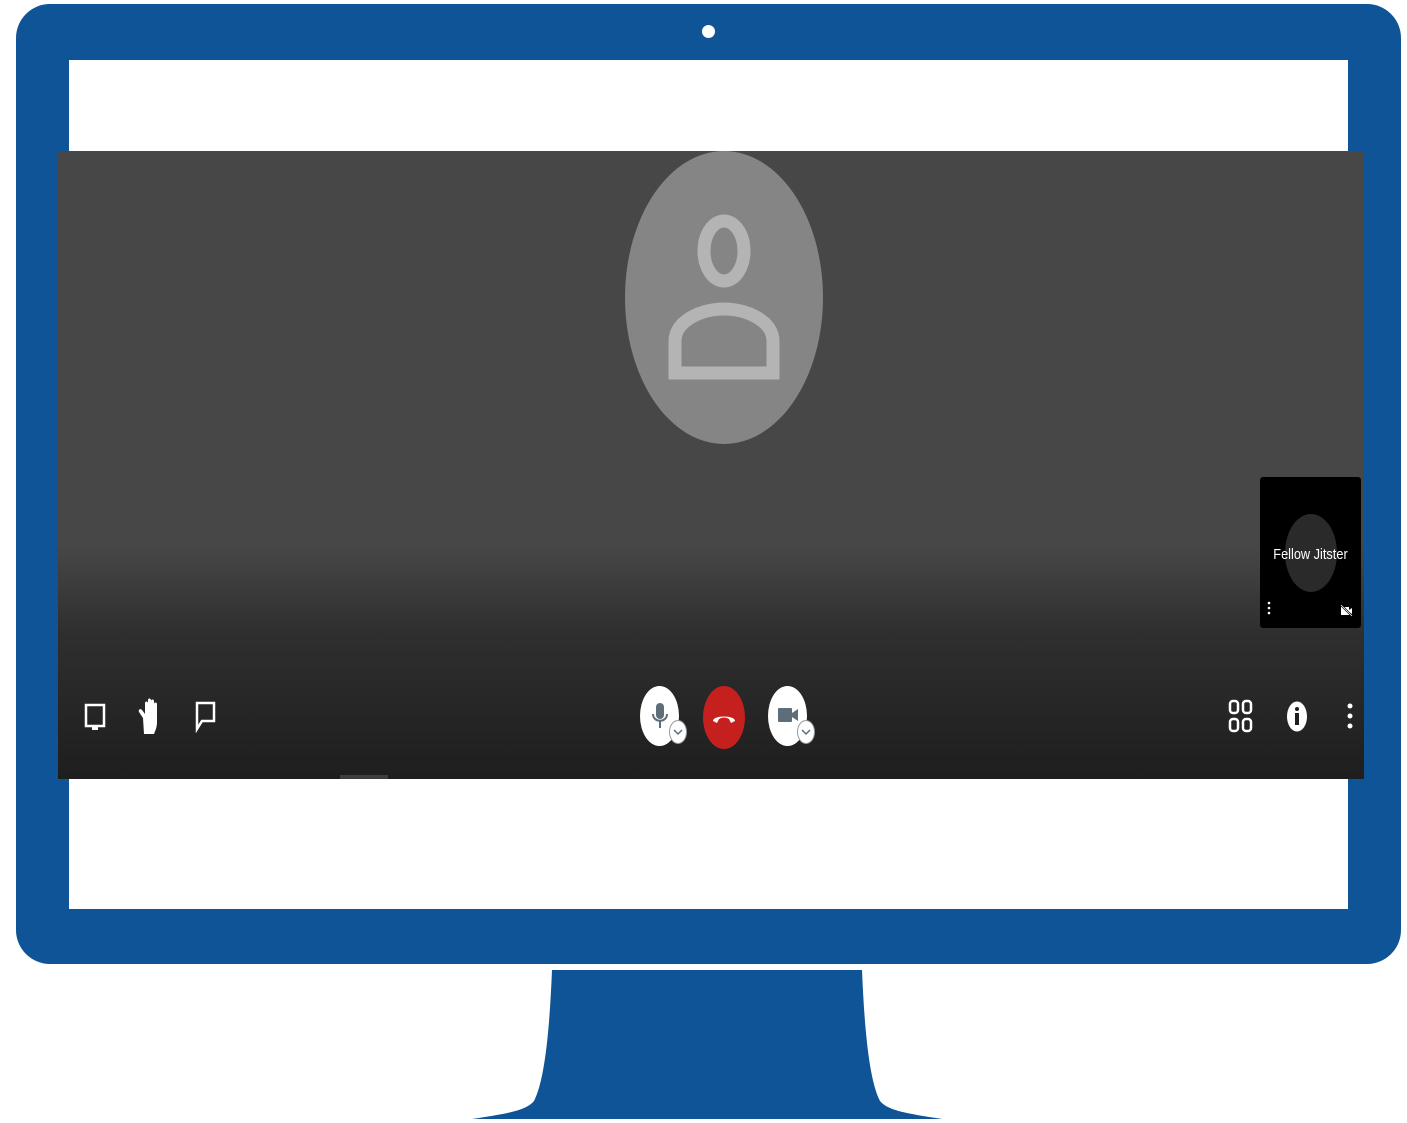 The image size is (1407, 1123). I want to click on hand-icon, so click(147, 716).